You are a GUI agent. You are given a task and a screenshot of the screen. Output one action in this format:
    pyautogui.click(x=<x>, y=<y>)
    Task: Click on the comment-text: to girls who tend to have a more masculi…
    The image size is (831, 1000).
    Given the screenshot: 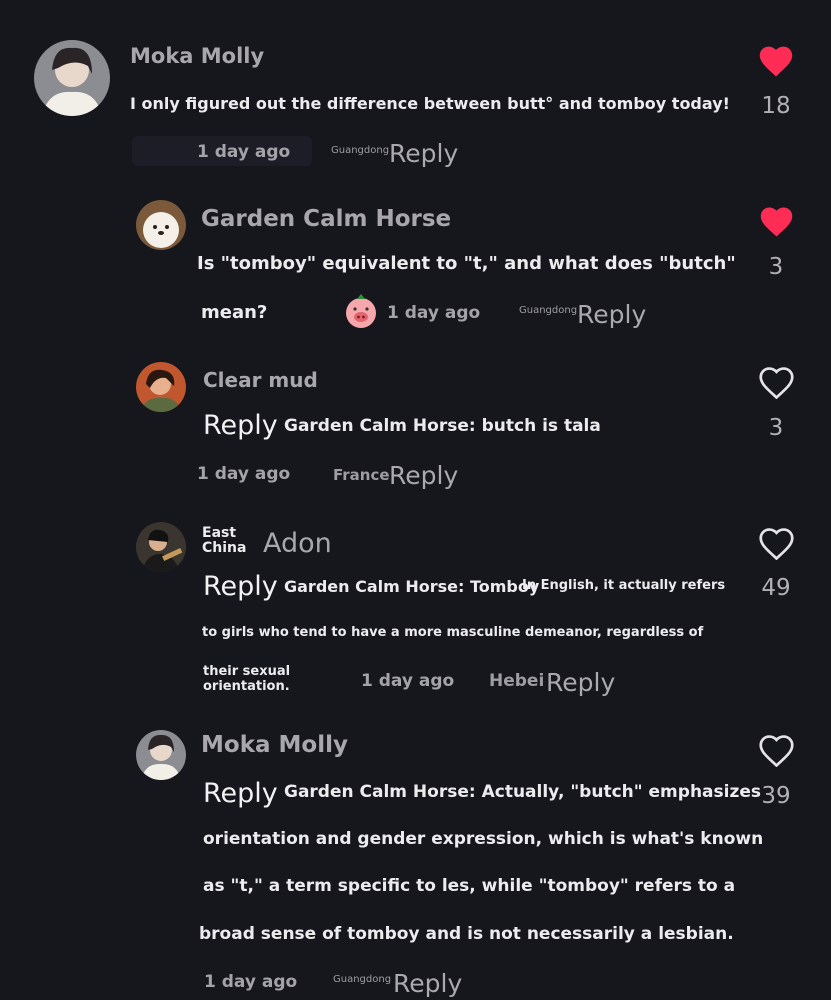 What is the action you would take?
    pyautogui.click(x=453, y=632)
    